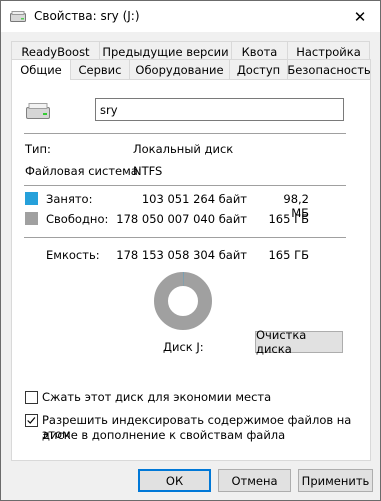 This screenshot has width=381, height=501. I want to click on tab-previous-versions: Предыдущие версии, so click(165, 51).